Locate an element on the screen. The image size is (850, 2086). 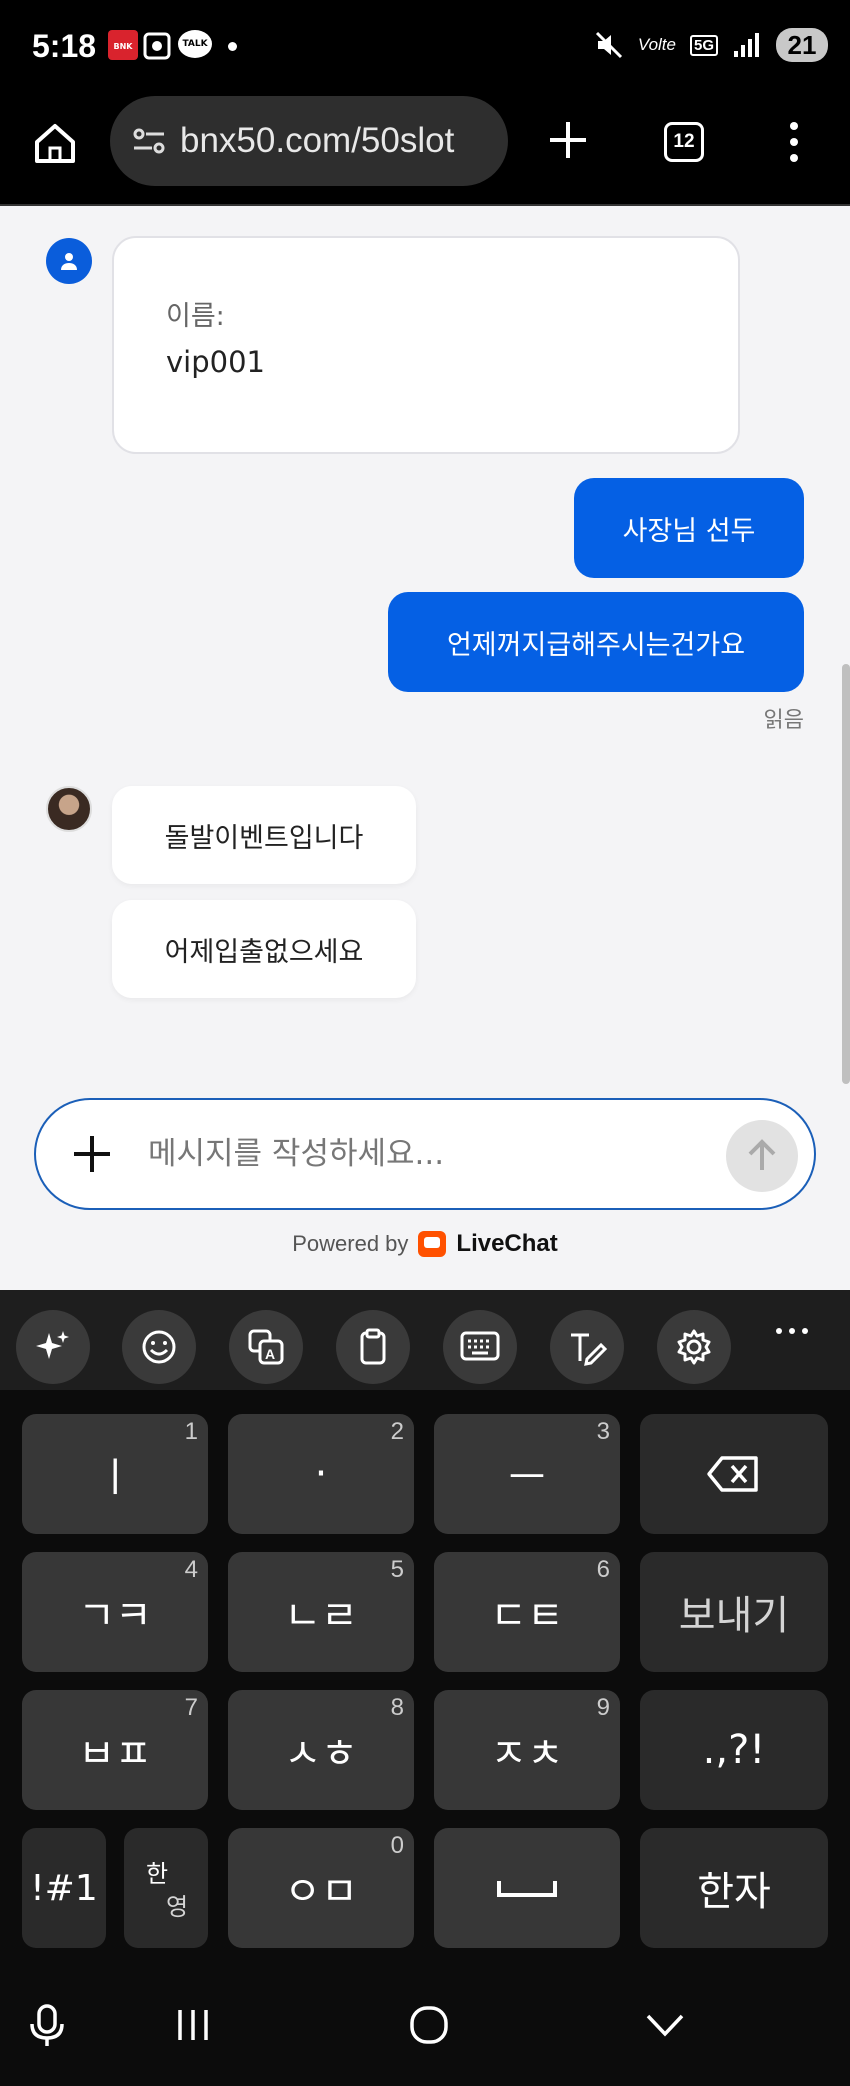
screenshot-icon is located at coordinates (157, 46).